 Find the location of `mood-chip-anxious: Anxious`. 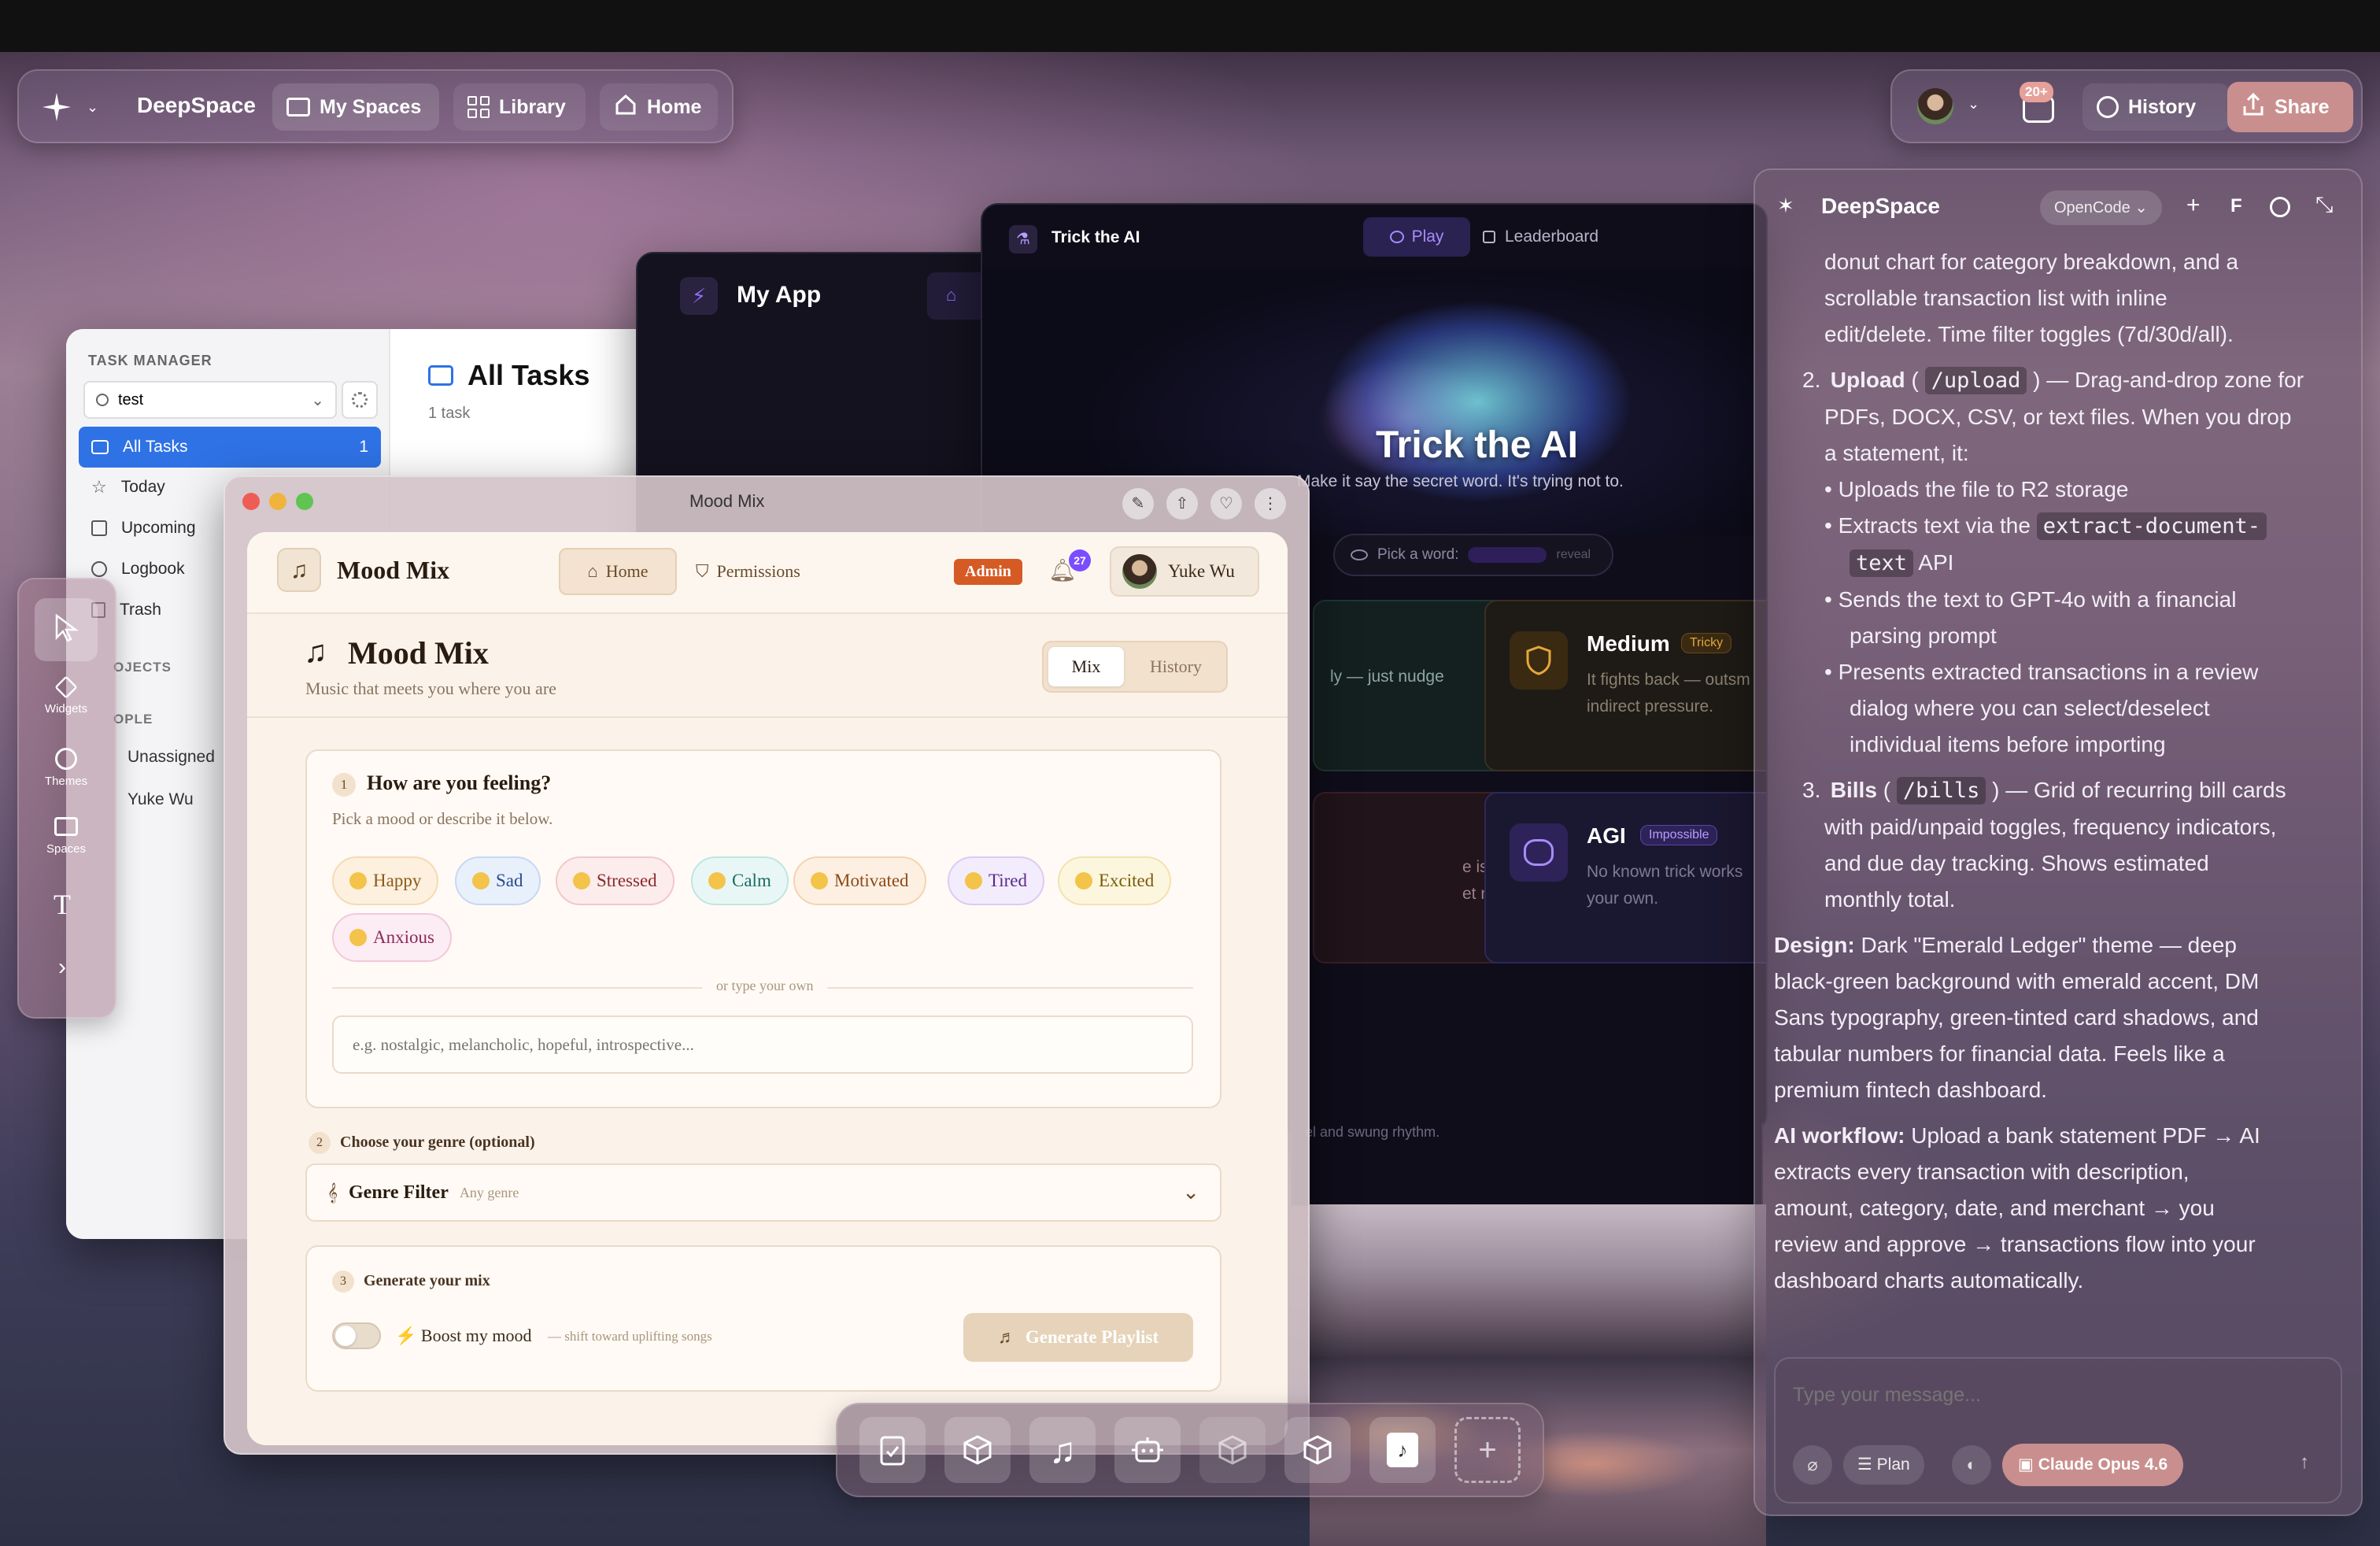

mood-chip-anxious: Anxious is located at coordinates (392, 937).